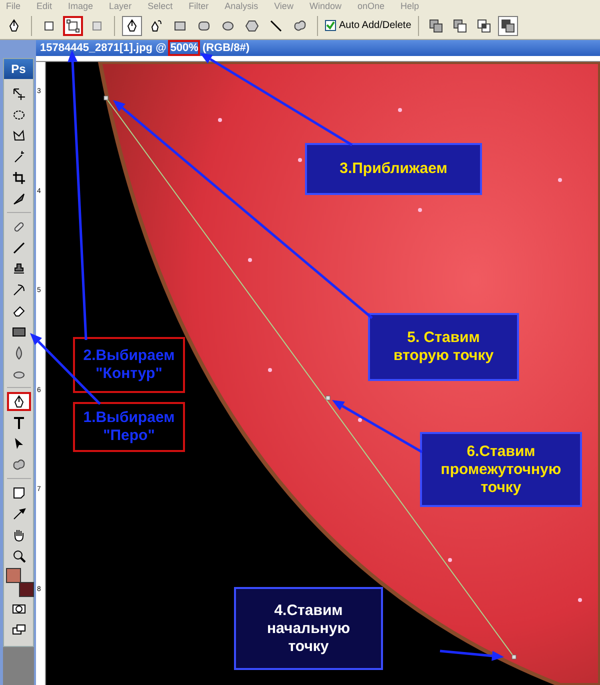  Describe the element at coordinates (129, 427) in the screenshot. I see `callout-note: 1.Выбираем "Перо"` at that location.